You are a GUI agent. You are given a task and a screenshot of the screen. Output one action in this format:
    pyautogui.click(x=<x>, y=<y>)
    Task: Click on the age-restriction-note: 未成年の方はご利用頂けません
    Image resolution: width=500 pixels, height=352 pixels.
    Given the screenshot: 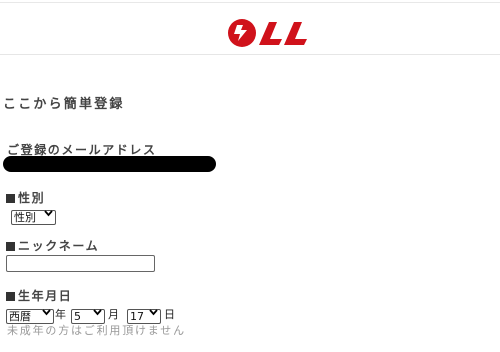 What is the action you would take?
    pyautogui.click(x=96, y=330)
    